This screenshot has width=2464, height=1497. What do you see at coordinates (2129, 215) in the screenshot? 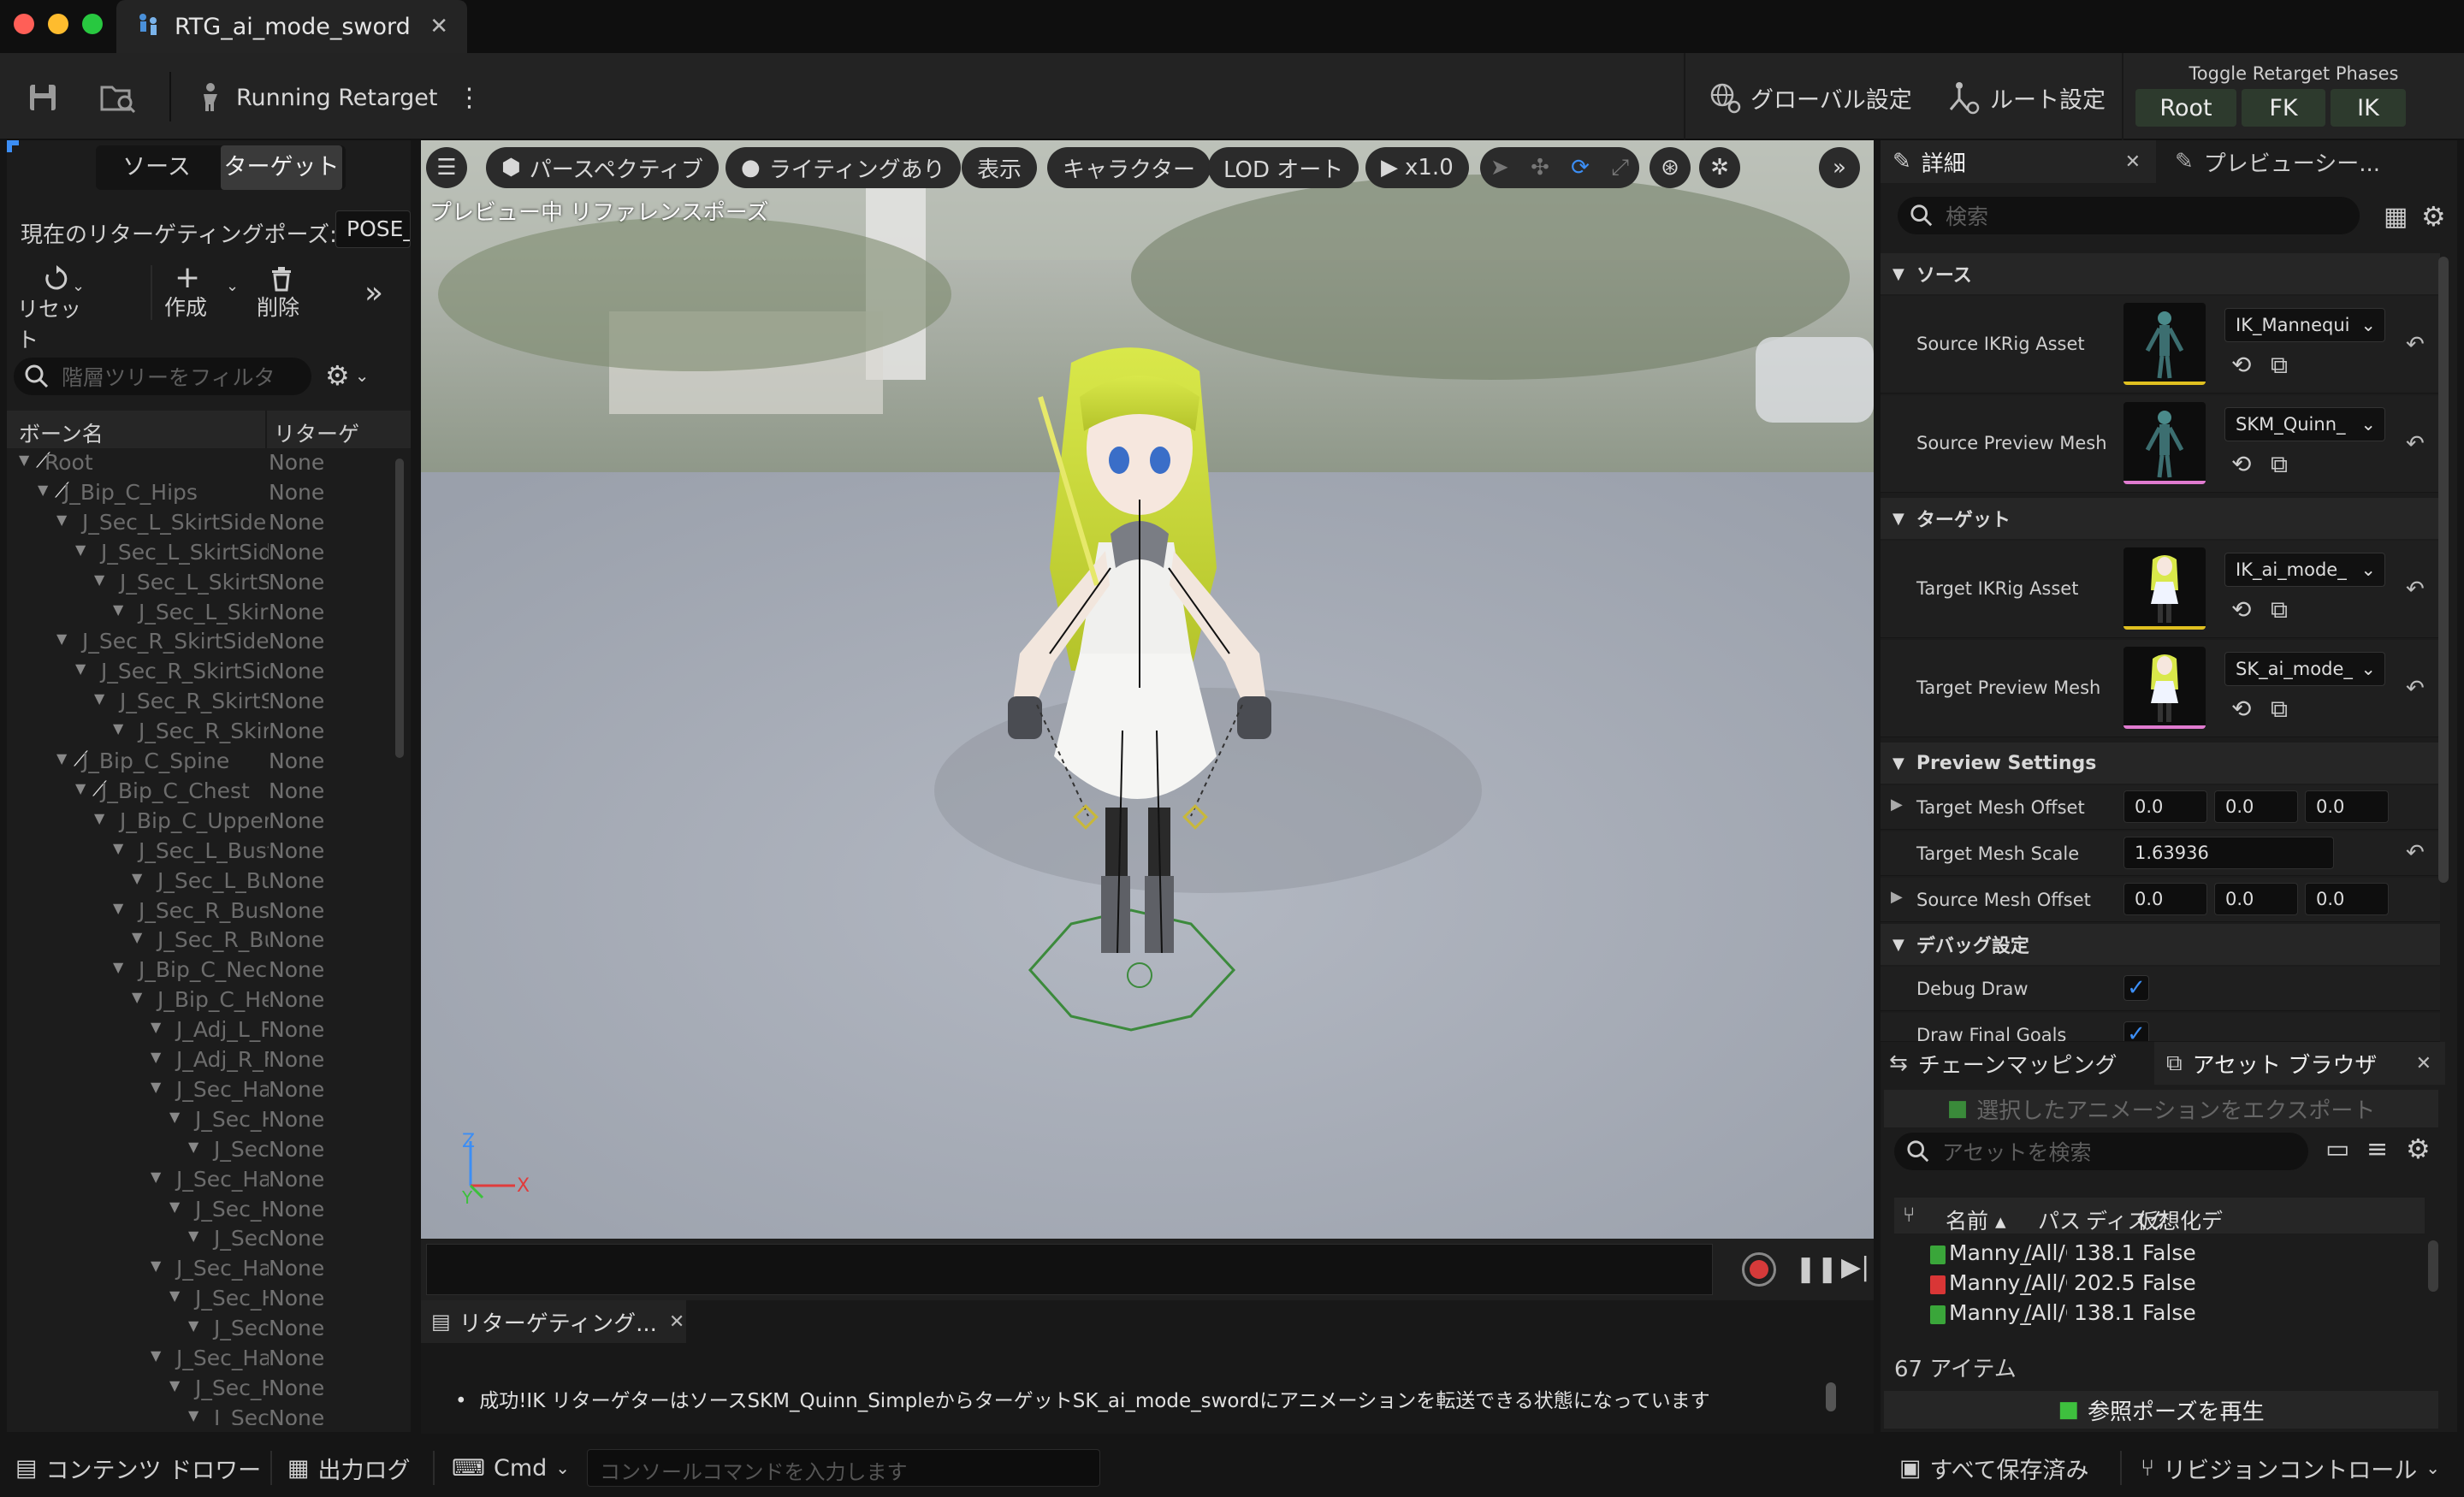
I see `details-search-input: 検索` at bounding box center [2129, 215].